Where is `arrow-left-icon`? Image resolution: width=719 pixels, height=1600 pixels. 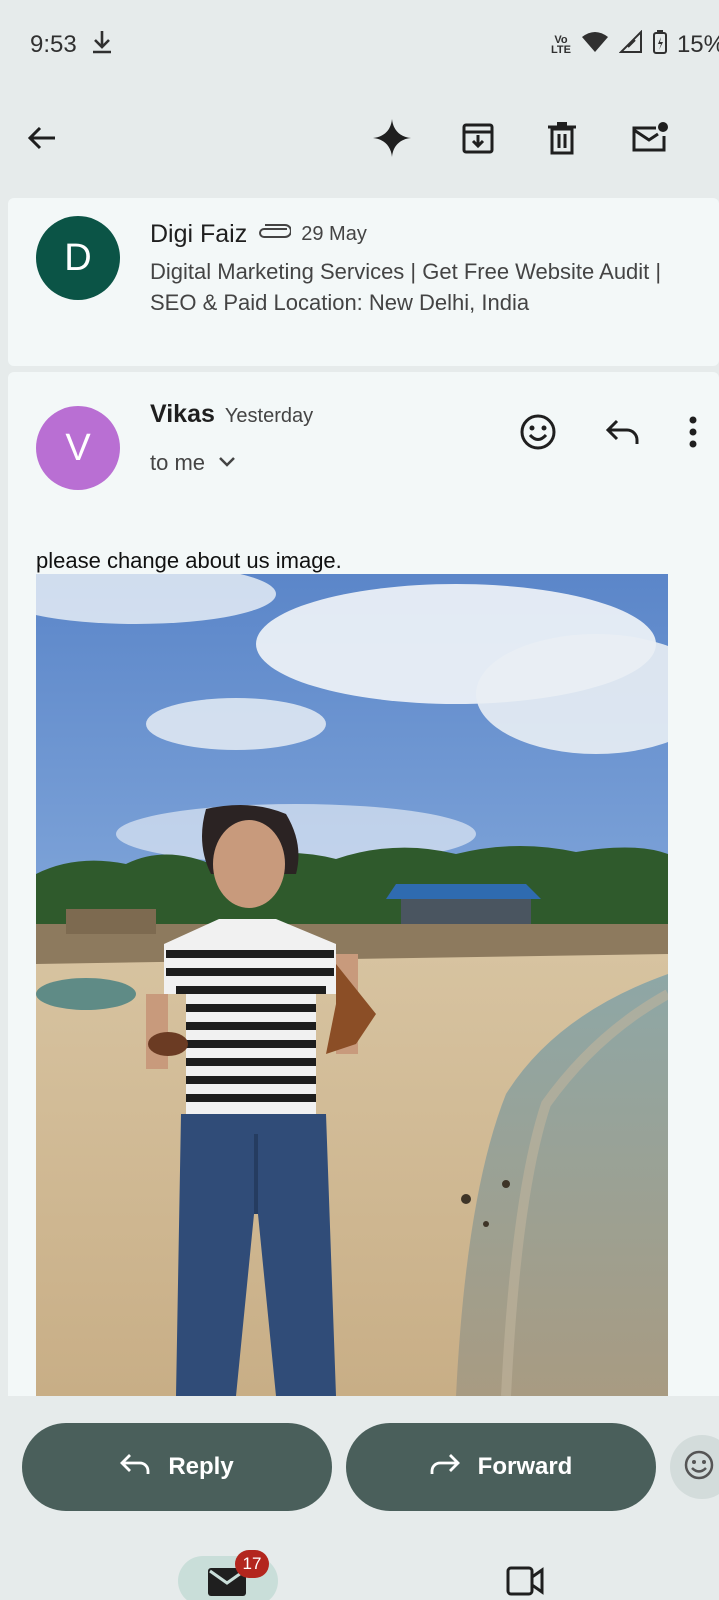
arrow-left-icon is located at coordinates (42, 140).